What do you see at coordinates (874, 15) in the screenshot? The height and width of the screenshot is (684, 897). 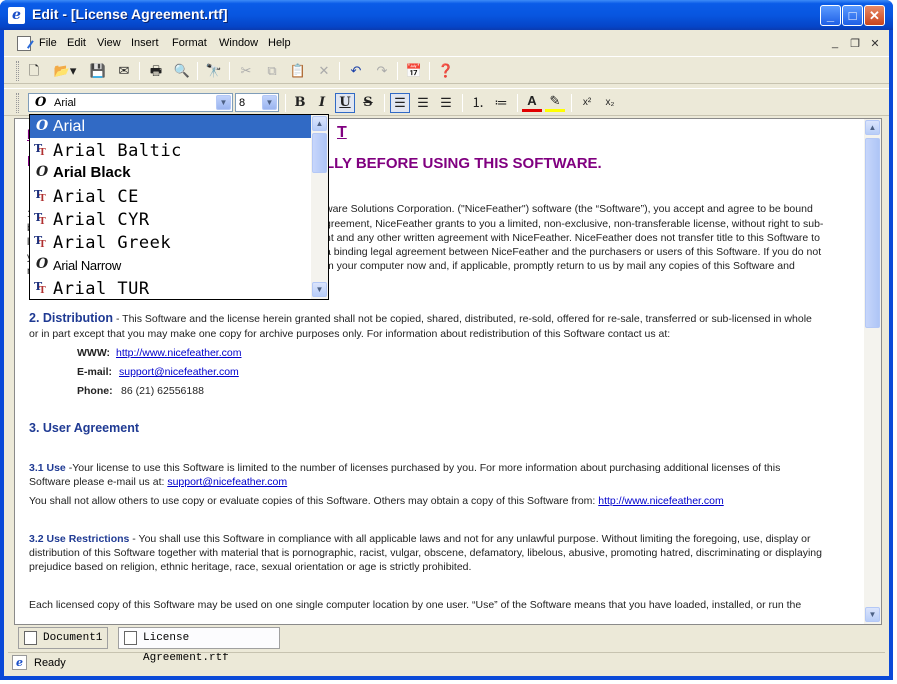 I see `close-button: ✕` at bounding box center [874, 15].